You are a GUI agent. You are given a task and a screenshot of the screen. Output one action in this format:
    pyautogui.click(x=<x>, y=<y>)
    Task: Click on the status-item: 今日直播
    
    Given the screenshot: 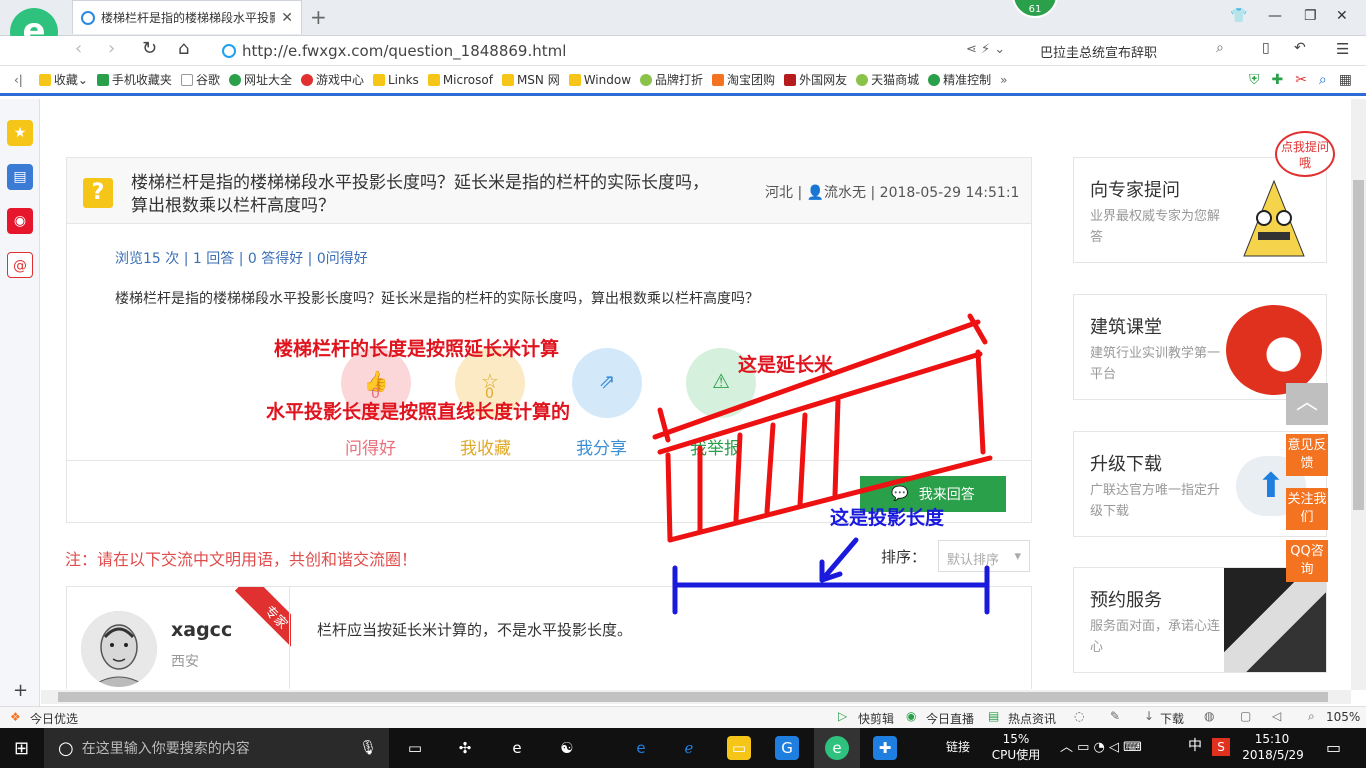 What is the action you would take?
    pyautogui.click(x=950, y=718)
    